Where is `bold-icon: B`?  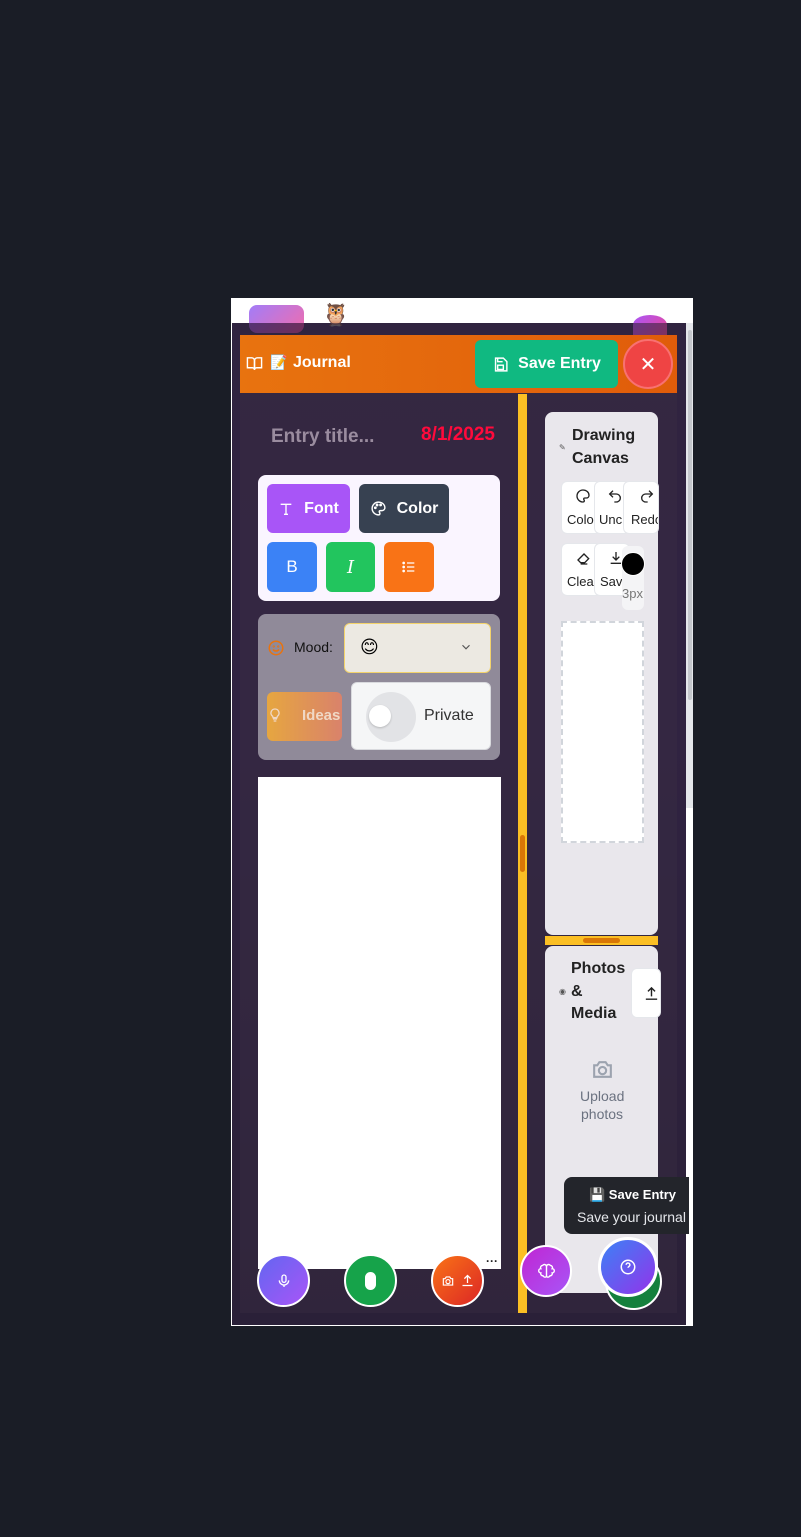
bold-icon: B is located at coordinates (292, 566).